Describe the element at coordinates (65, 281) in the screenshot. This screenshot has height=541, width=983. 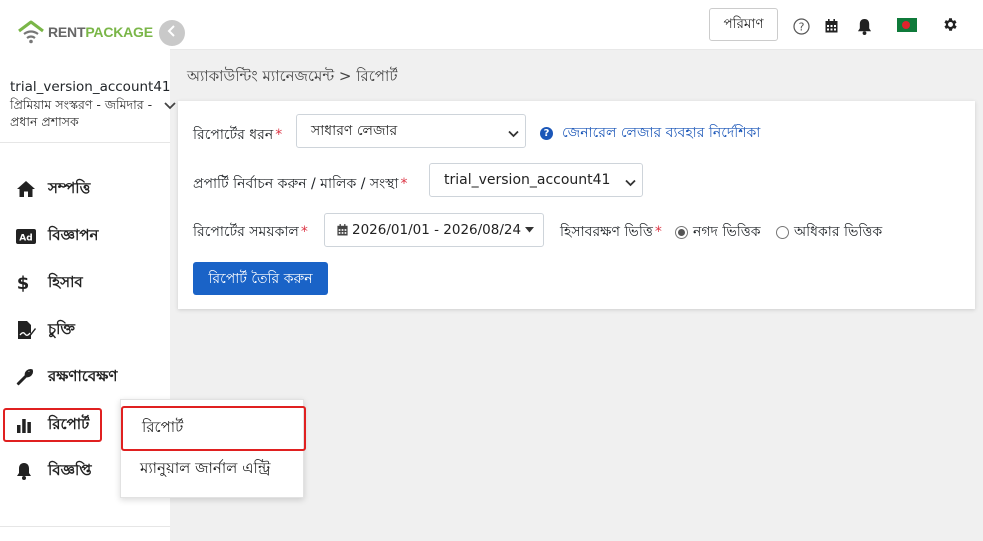
I see `sidebar-item-label: হিসাব` at that location.